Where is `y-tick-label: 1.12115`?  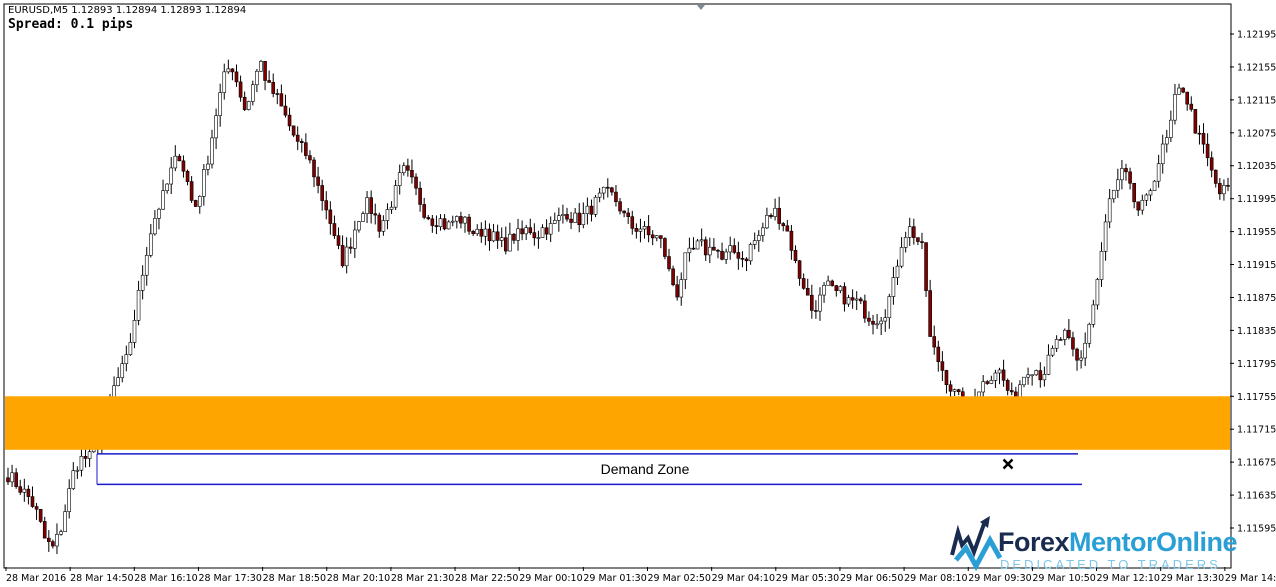 y-tick-label: 1.12115 is located at coordinates (1256, 100).